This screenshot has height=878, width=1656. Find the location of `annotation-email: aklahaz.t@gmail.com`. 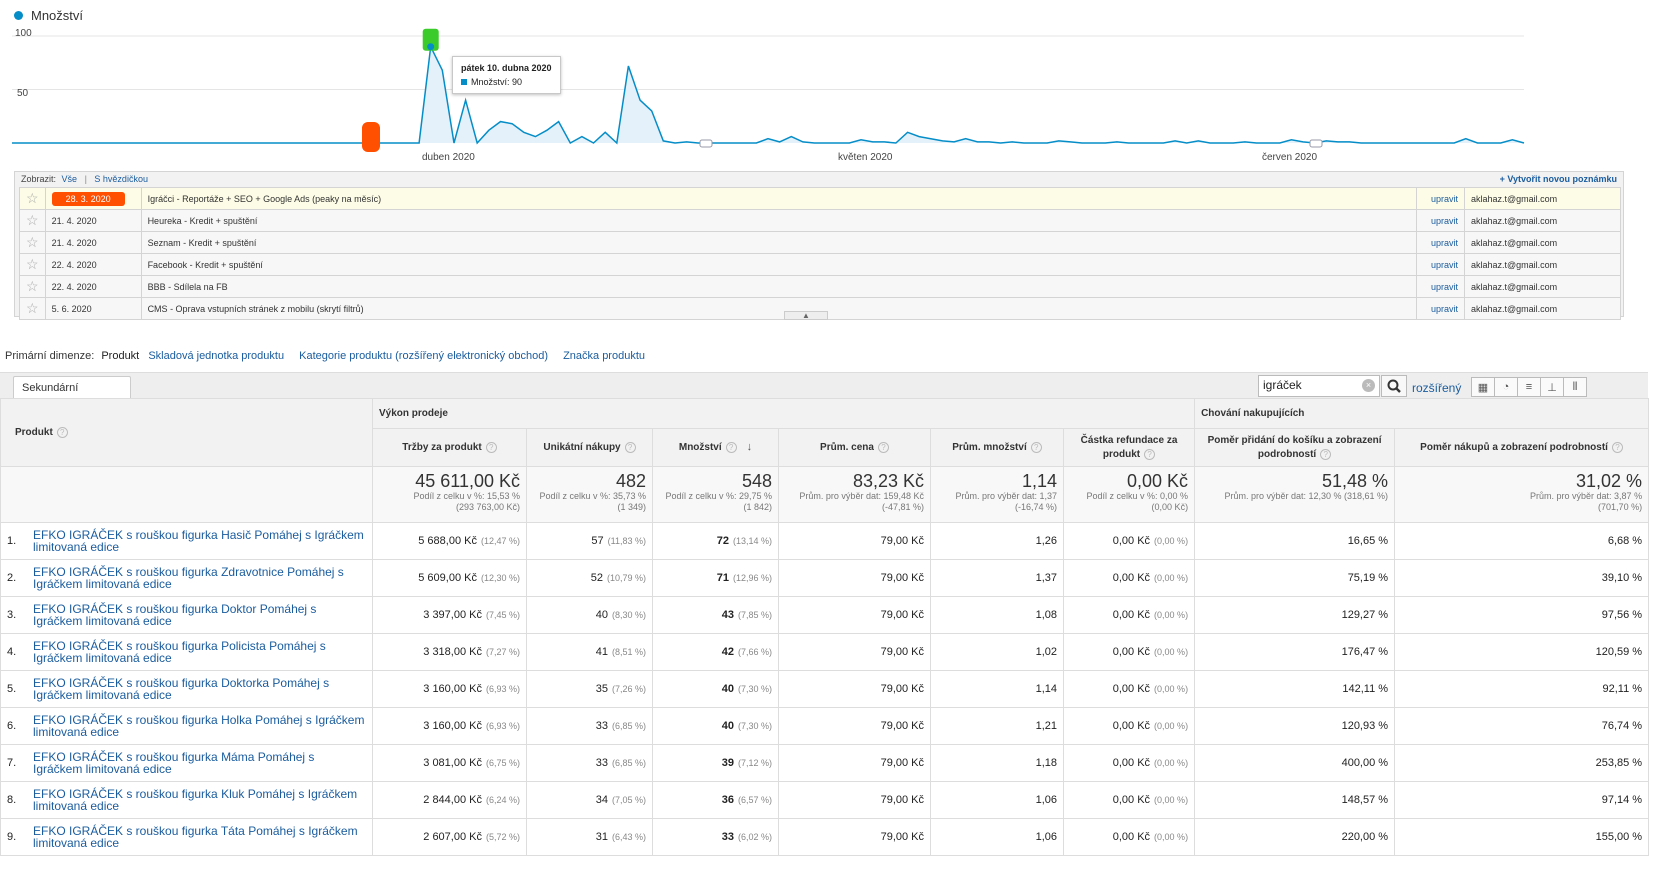

annotation-email: aklahaz.t@gmail.com is located at coordinates (1542, 220).